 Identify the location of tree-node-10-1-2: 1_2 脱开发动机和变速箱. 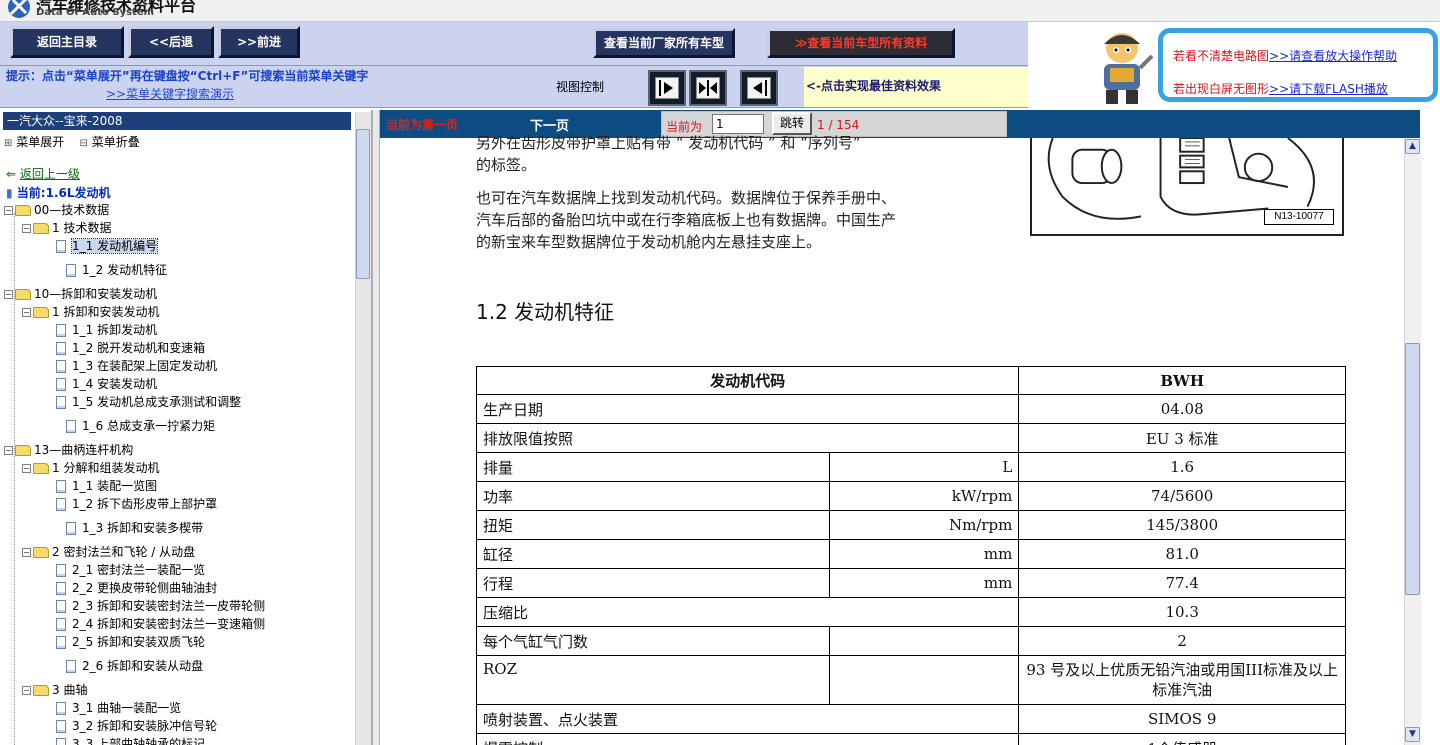
(130, 348).